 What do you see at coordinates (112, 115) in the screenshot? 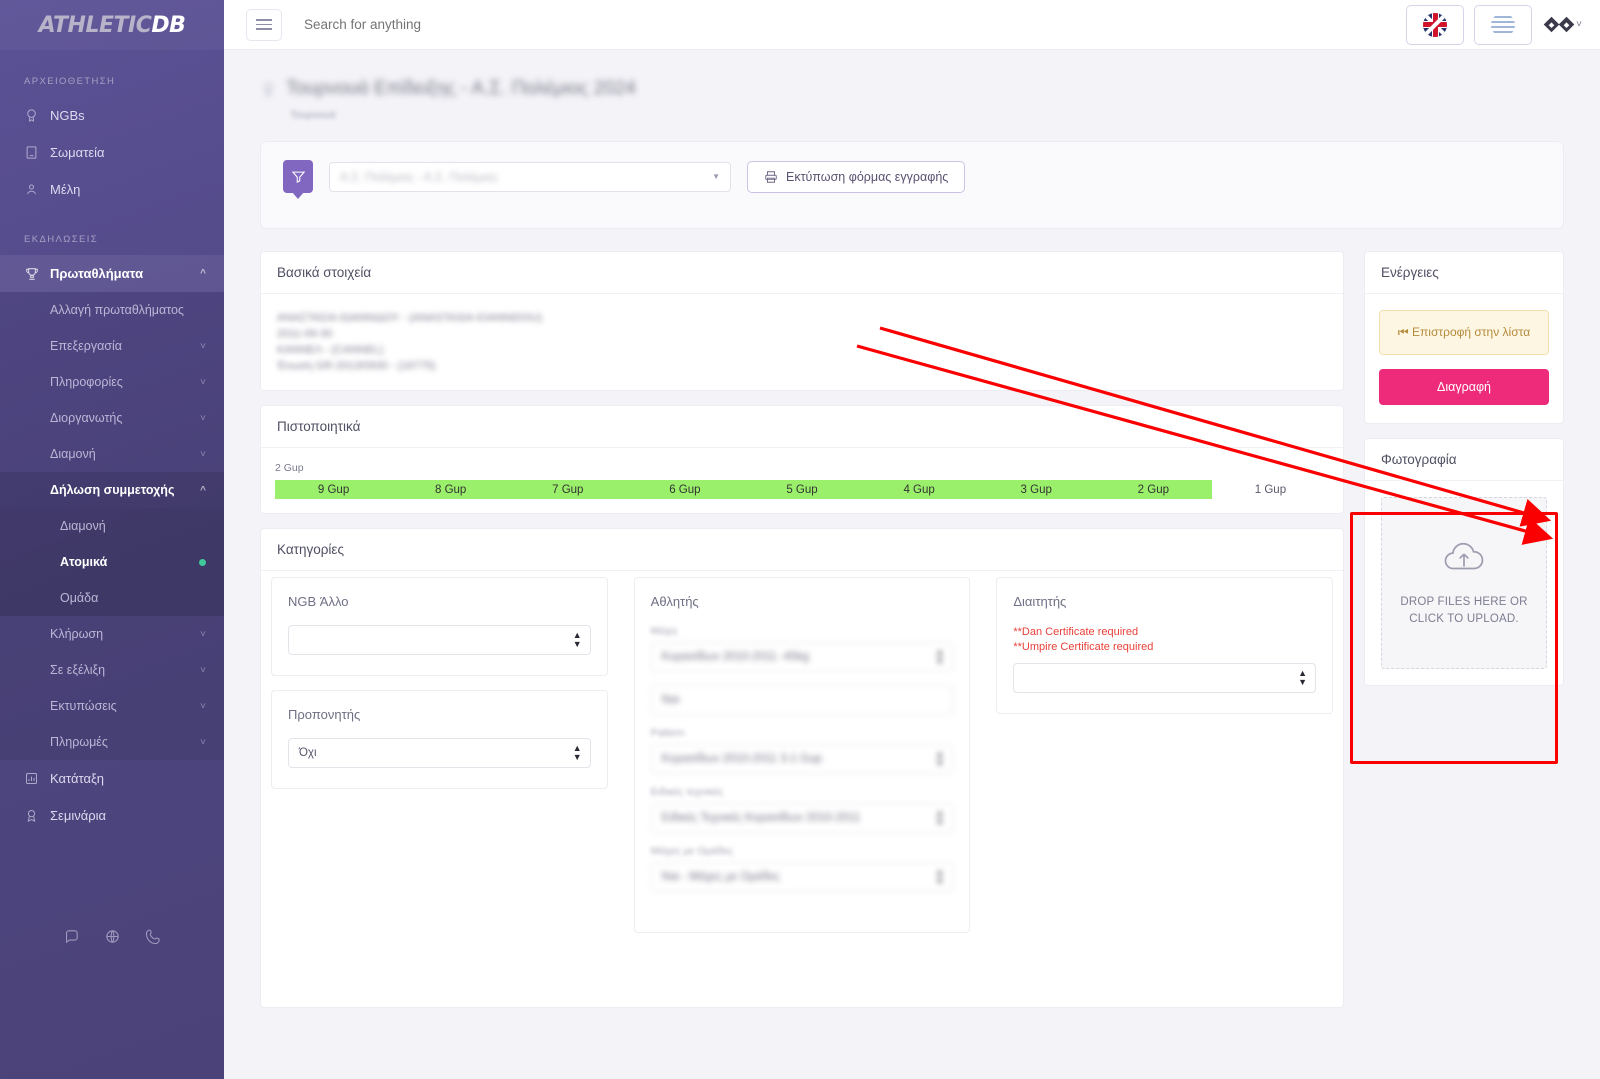
I see `sidebar-item-ngbs: NGBs` at bounding box center [112, 115].